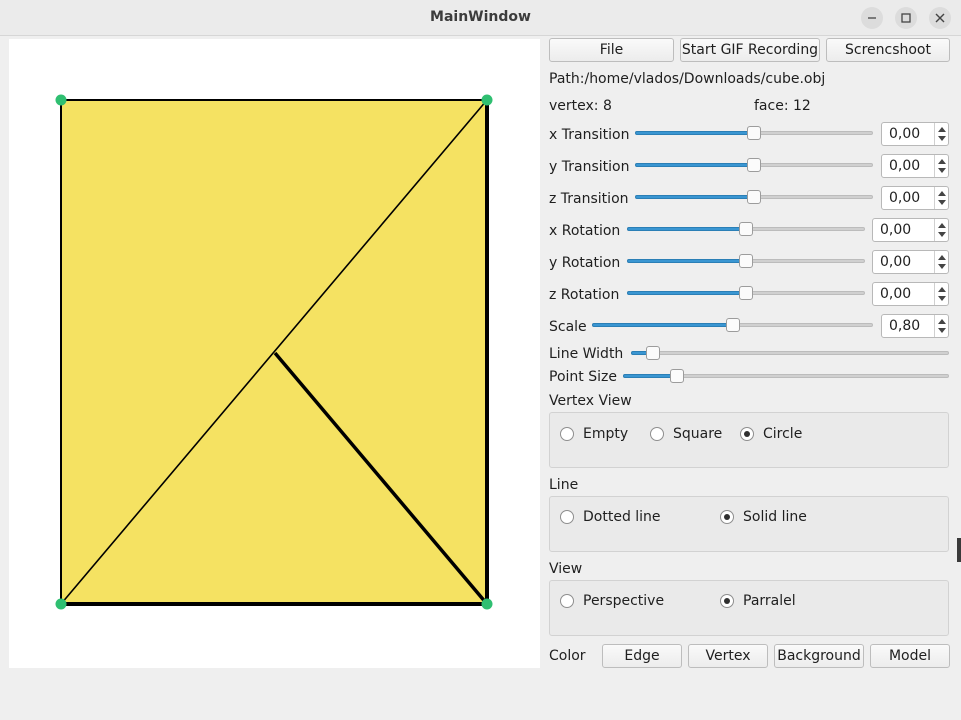 The image size is (961, 720). I want to click on close-icon, so click(940, 18).